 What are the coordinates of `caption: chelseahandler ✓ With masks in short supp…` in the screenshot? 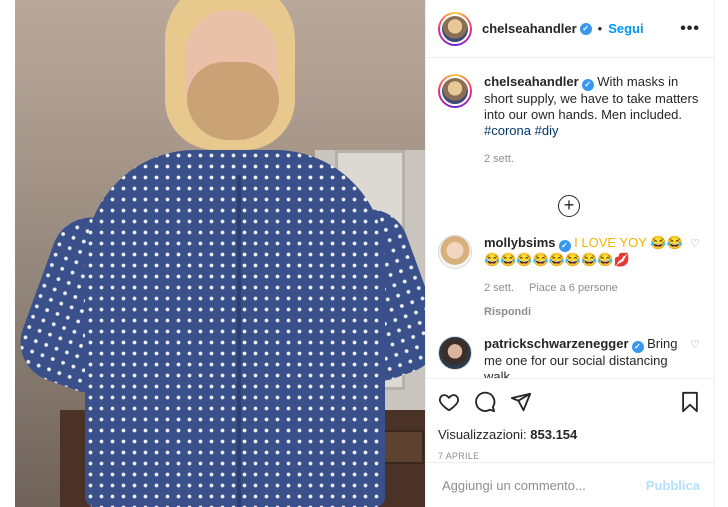 It's located at (569, 120).